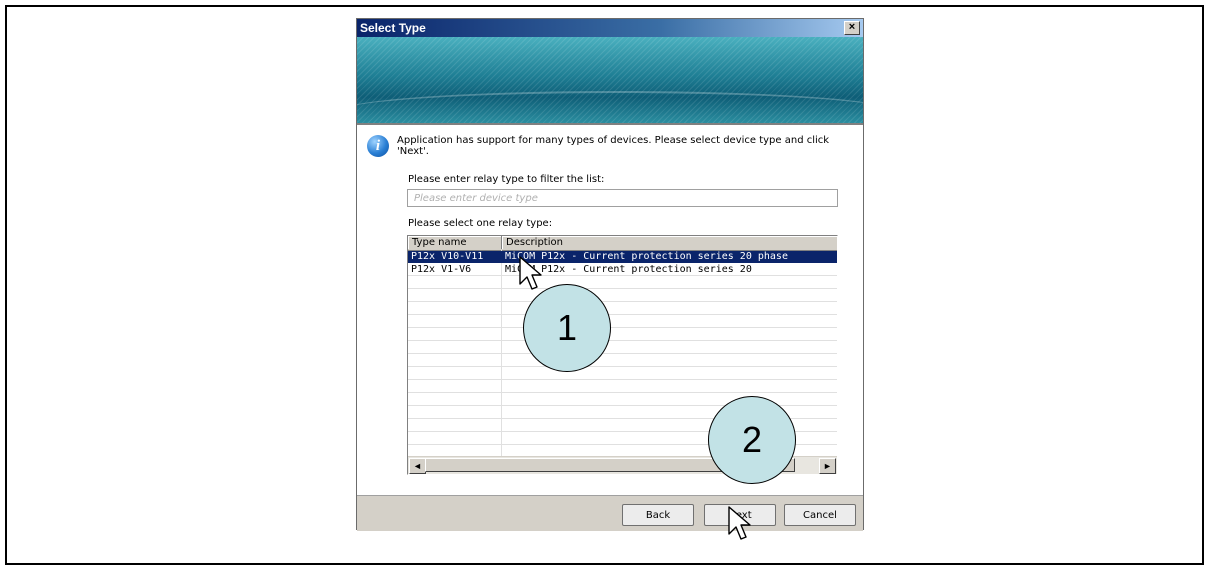  Describe the element at coordinates (820, 515) in the screenshot. I see `cancel-button: Cancel` at that location.